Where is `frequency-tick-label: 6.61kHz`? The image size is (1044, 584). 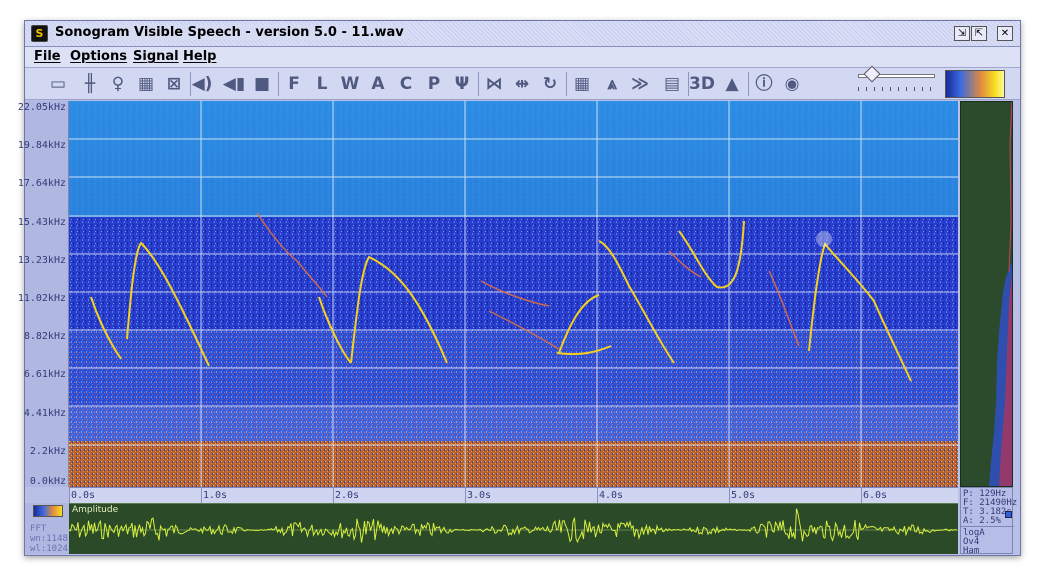 frequency-tick-label: 6.61kHz is located at coordinates (44, 375).